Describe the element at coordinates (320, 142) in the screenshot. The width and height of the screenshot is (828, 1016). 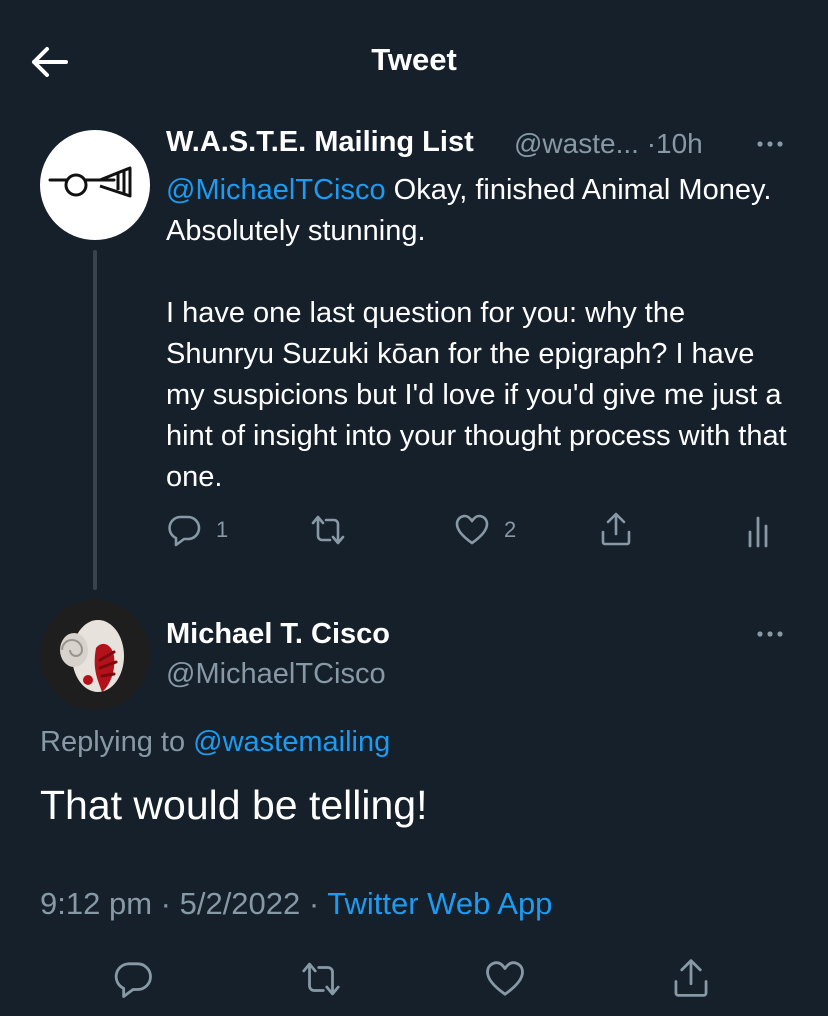
I see `display-name: W.A.S.T.E. Mailing List` at that location.